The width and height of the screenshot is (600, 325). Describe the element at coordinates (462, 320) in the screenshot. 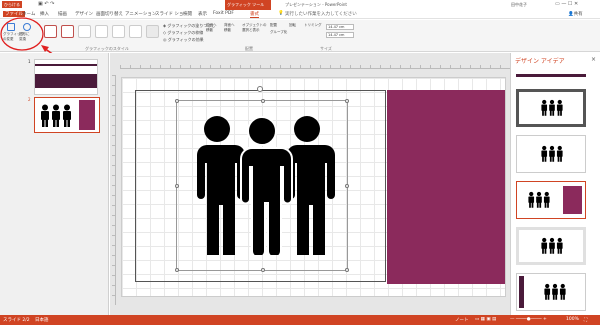

I see `notes-button: ノート` at that location.